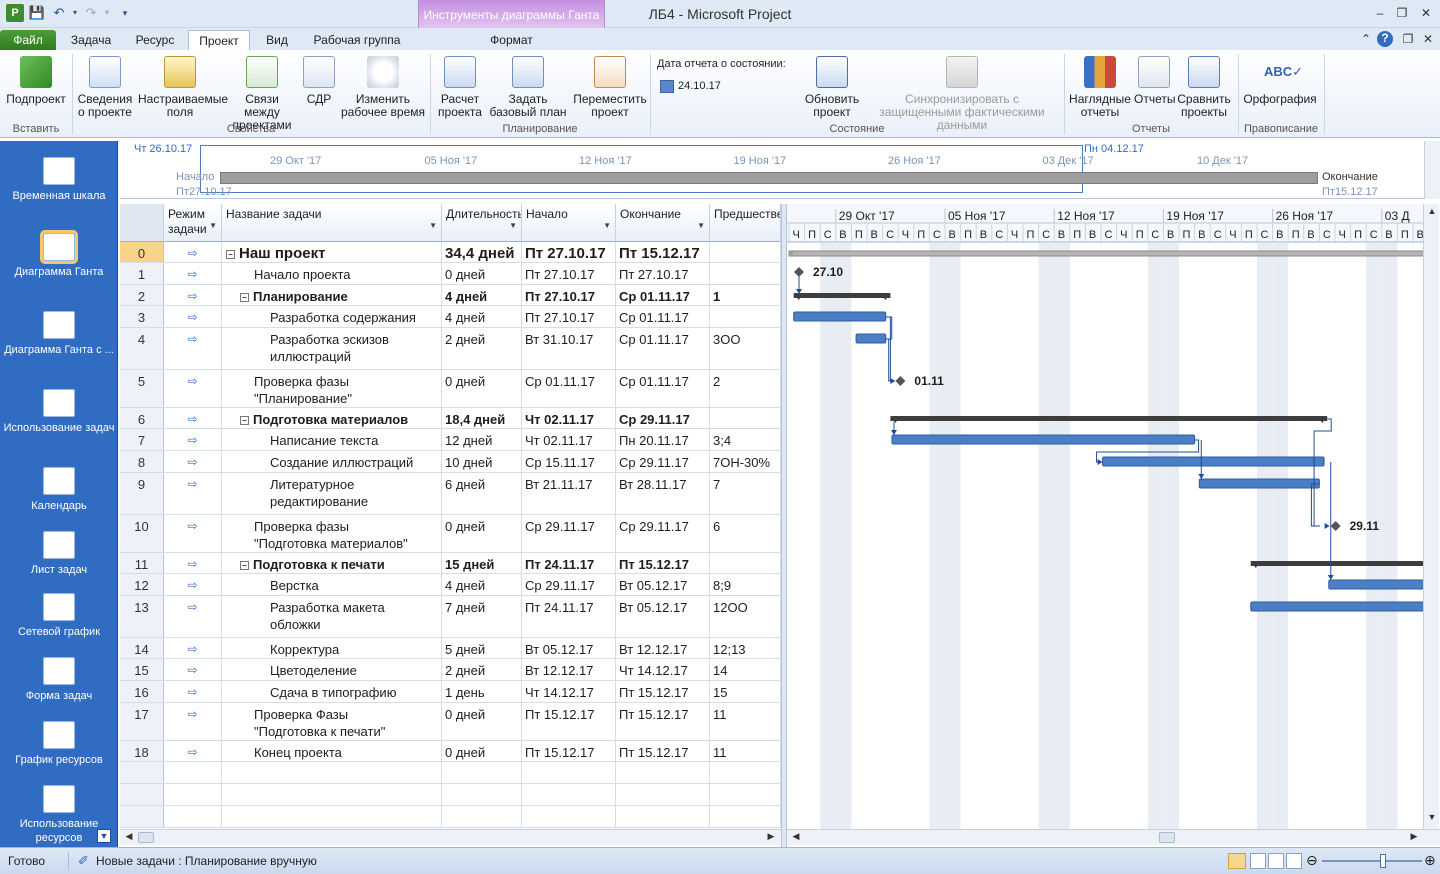 The image size is (1440, 874). Describe the element at coordinates (244, 420) in the screenshot. I see `collapse-icon: −` at that location.